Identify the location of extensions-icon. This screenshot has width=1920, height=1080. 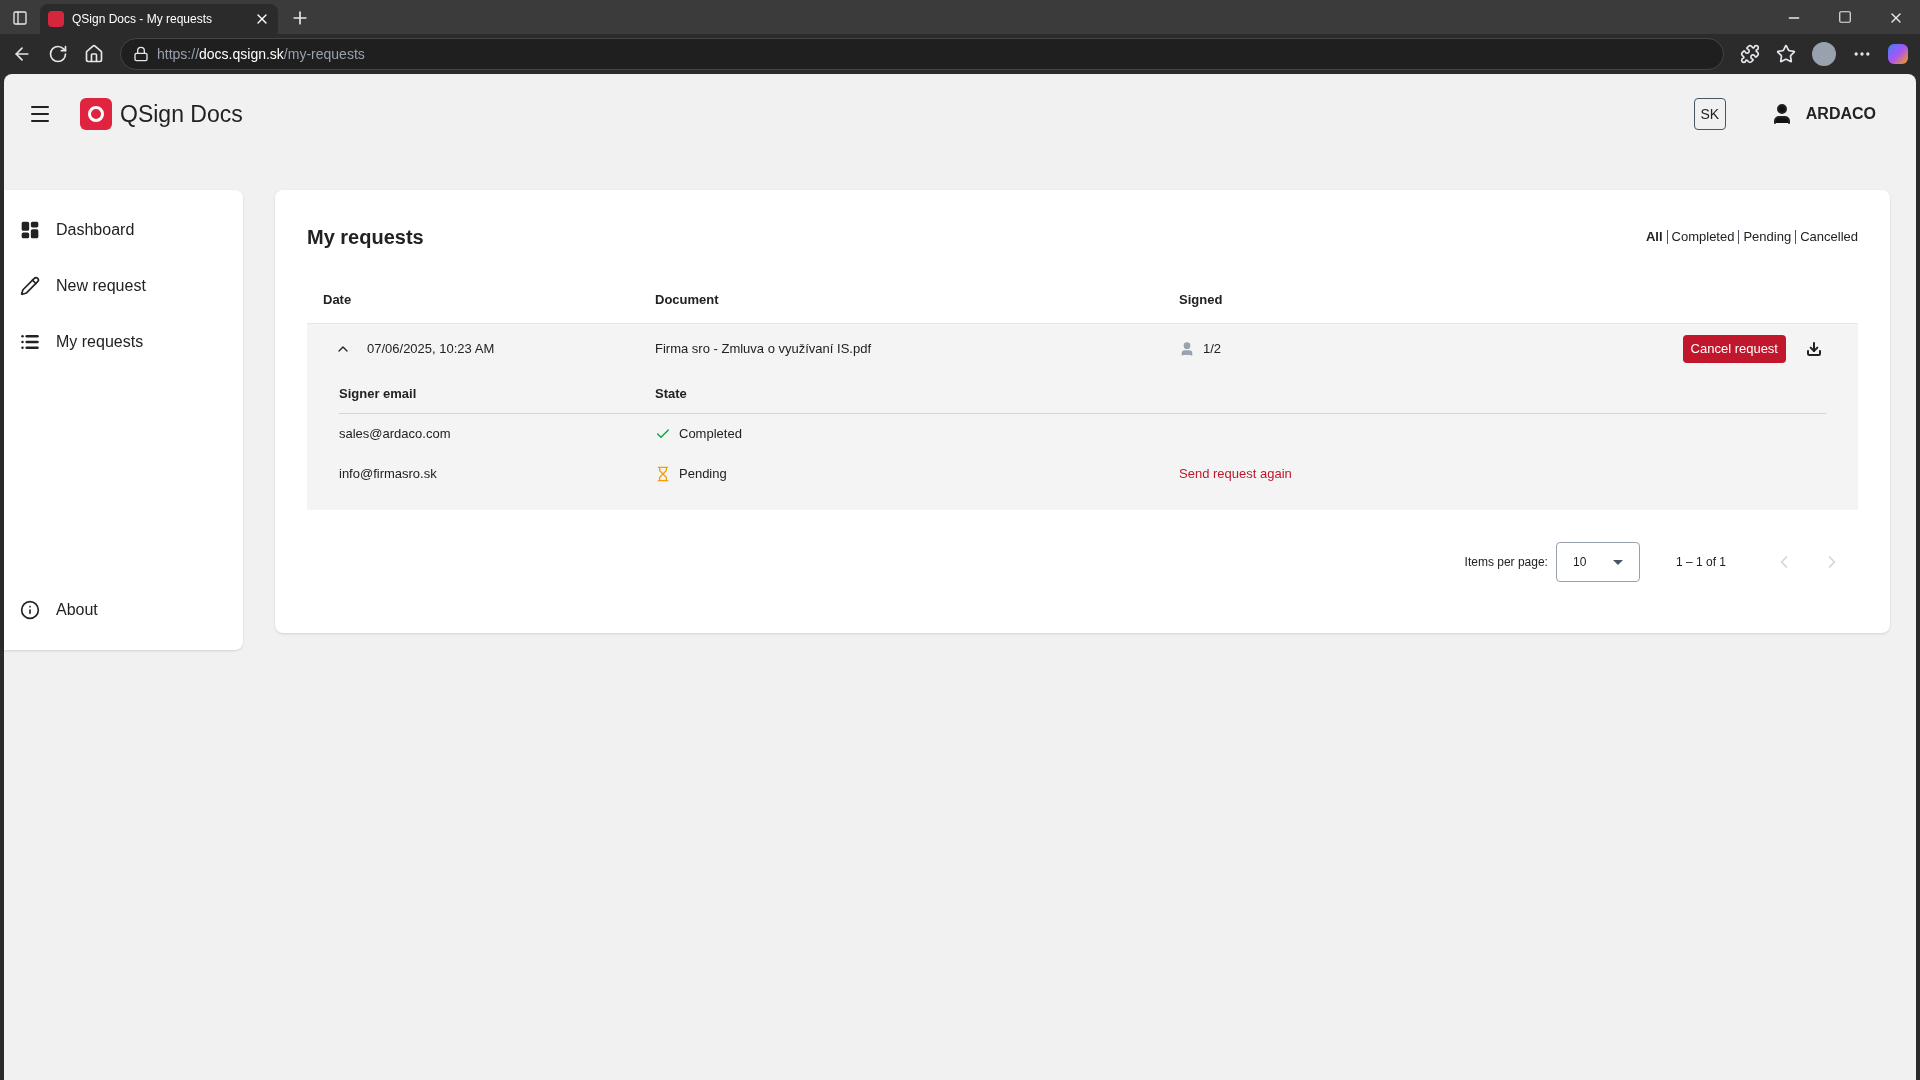
(1750, 54).